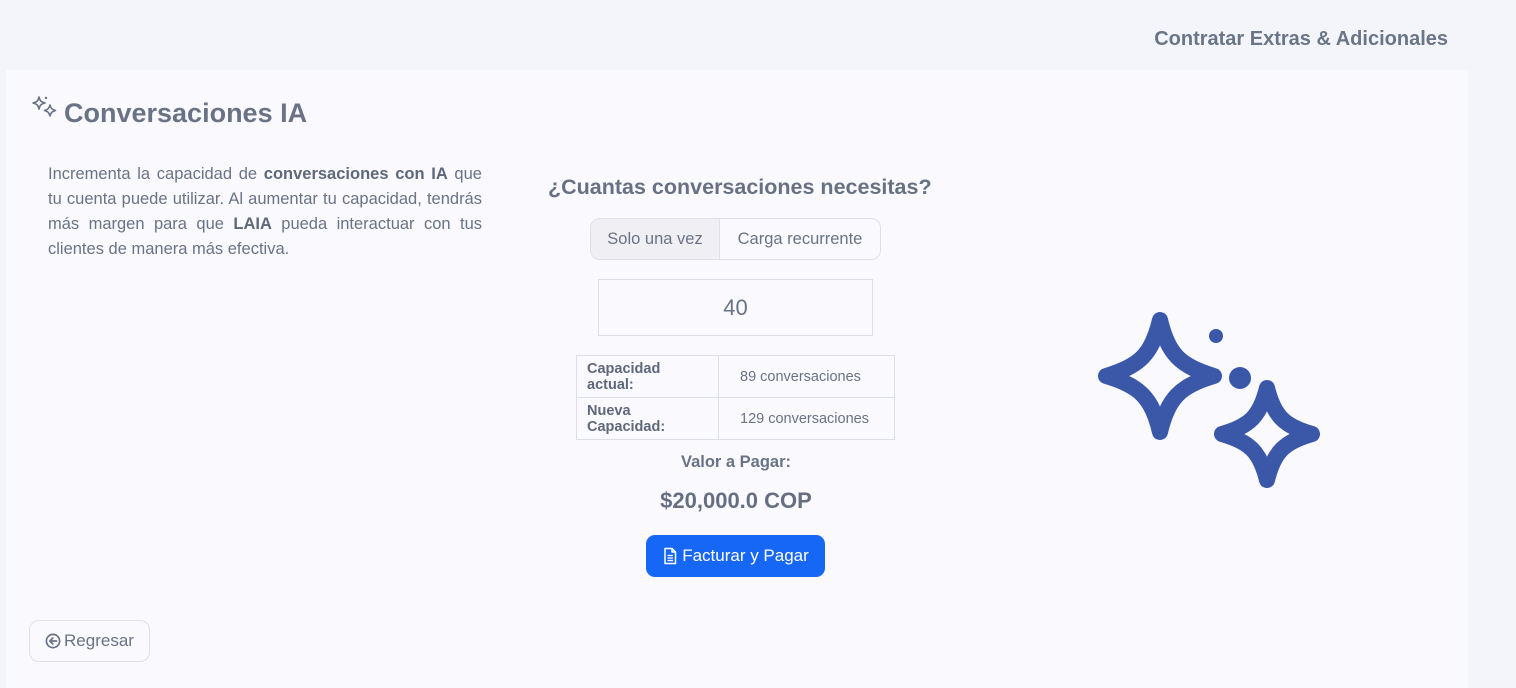  Describe the element at coordinates (736, 462) in the screenshot. I see `pay-label: Valor a Pagar:` at that location.